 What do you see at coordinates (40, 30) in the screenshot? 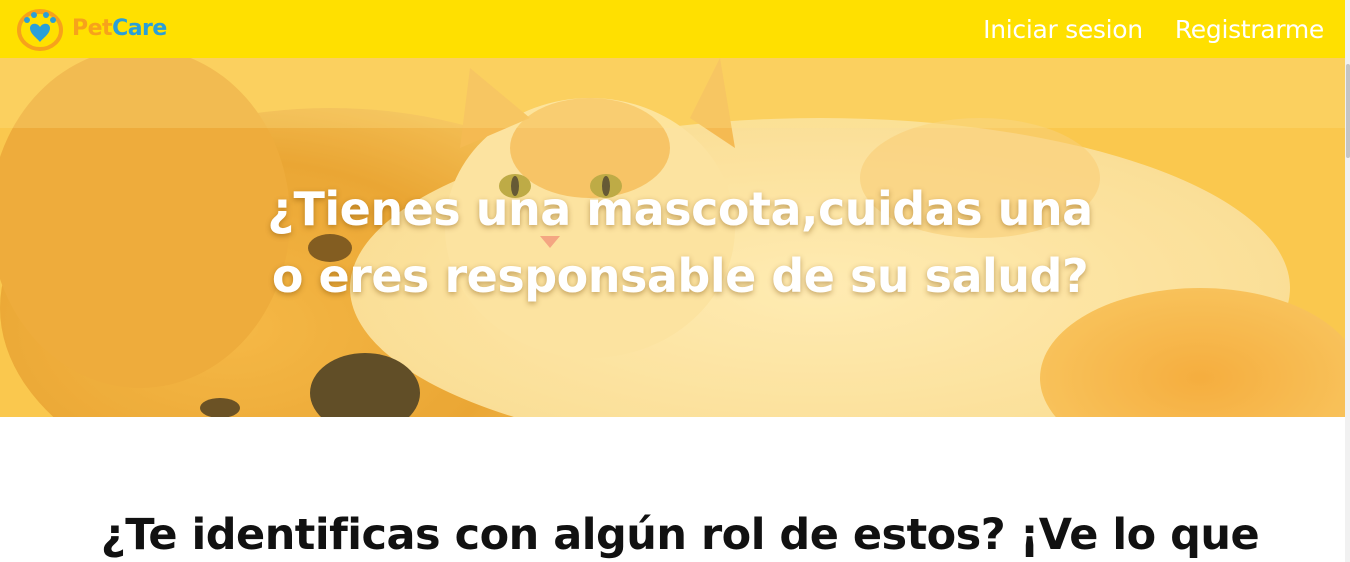
I see `paw-heart-logo-icon` at bounding box center [40, 30].